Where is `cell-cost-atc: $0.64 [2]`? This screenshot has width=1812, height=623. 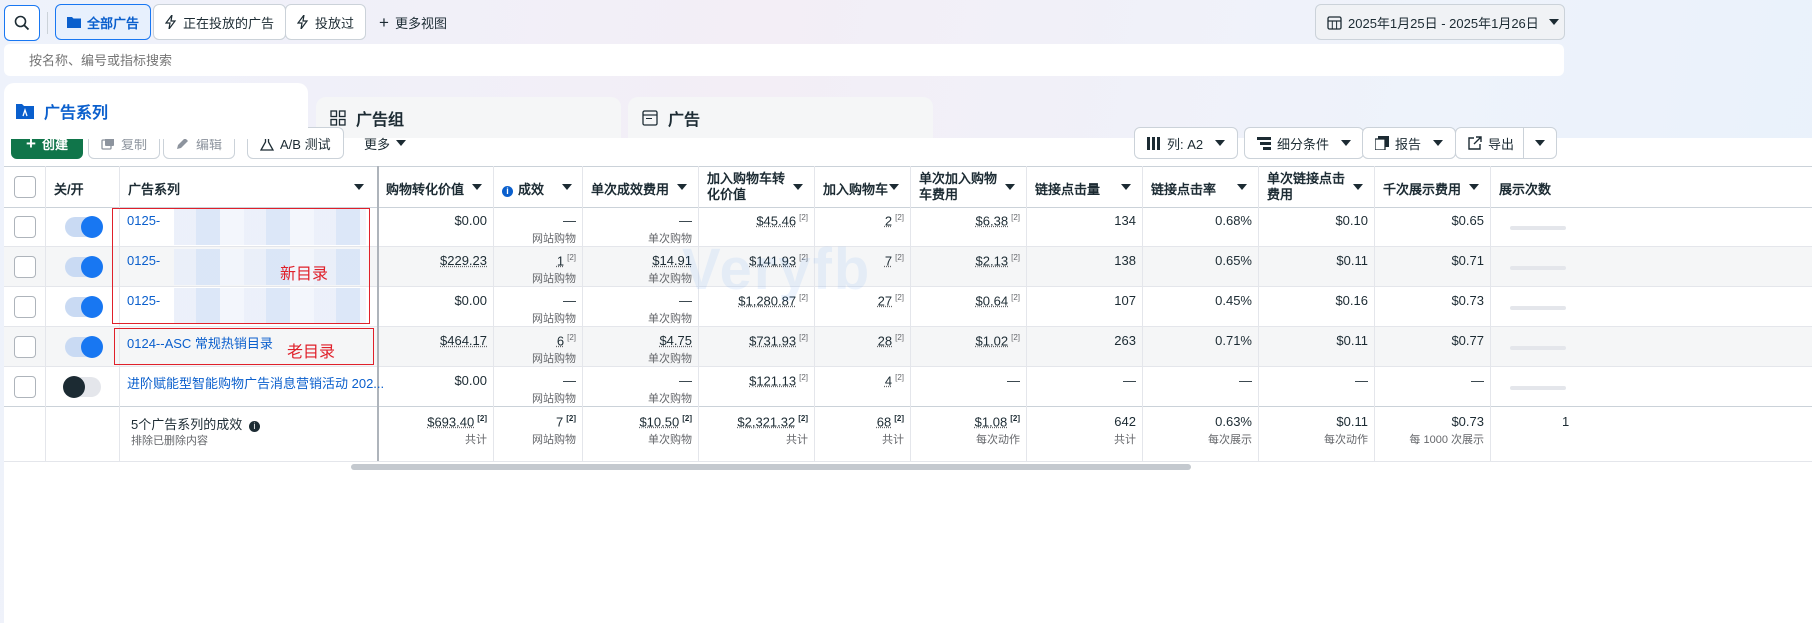
cell-cost-atc: $0.64 [2] is located at coordinates (998, 300).